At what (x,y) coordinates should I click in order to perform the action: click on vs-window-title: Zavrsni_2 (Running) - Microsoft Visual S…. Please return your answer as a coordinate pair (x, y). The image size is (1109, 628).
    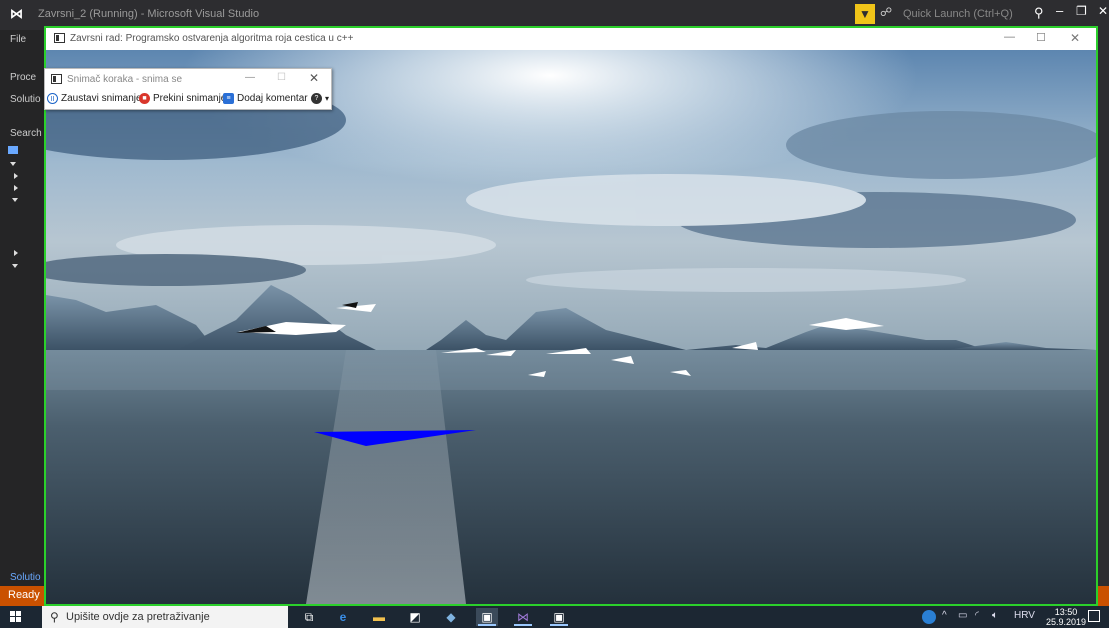
    Looking at the image, I should click on (149, 14).